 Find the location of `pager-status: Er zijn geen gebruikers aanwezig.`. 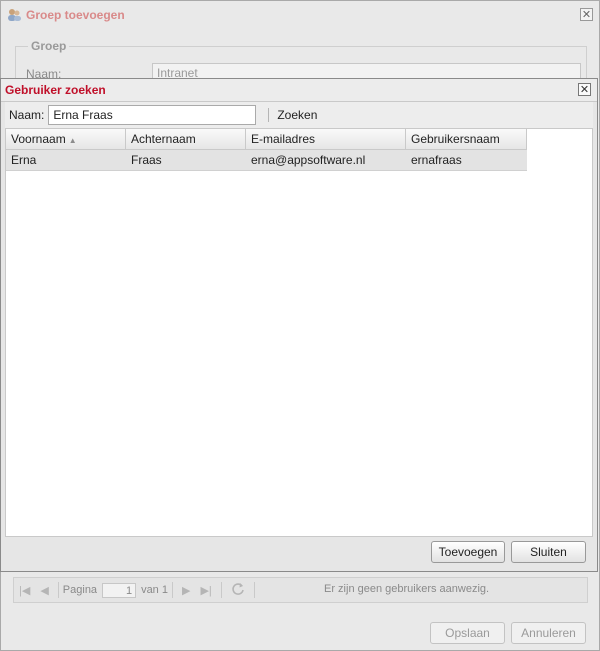

pager-status: Er zijn geen gebruikers aanwezig. is located at coordinates (407, 589).